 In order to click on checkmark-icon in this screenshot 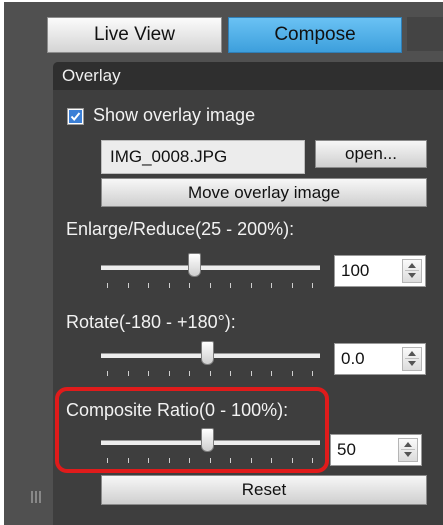, I will do `click(75, 116)`.